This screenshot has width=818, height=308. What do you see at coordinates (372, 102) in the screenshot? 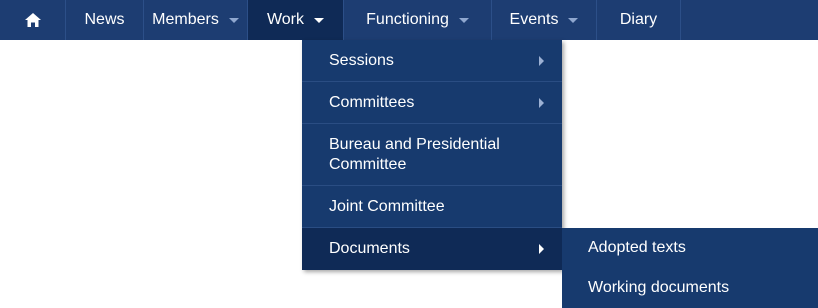
I see `menu-item-label: Committees` at bounding box center [372, 102].